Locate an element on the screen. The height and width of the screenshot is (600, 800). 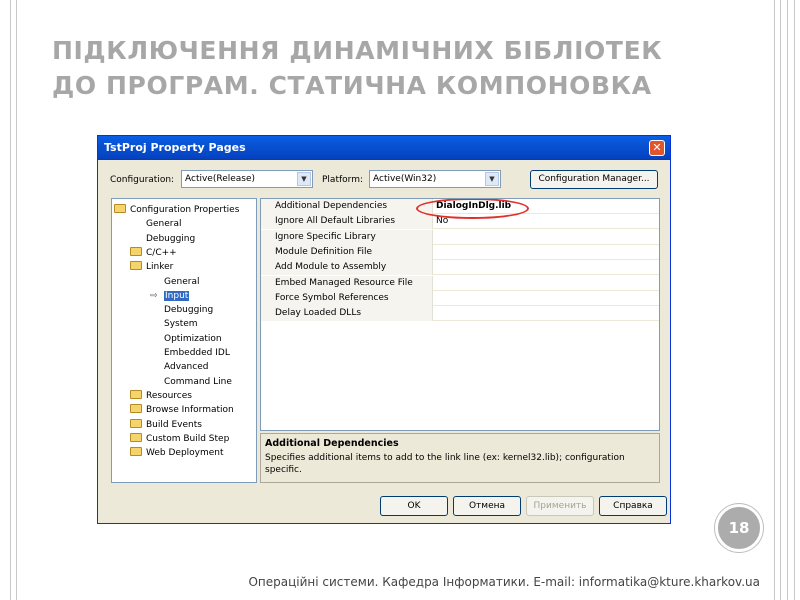
tree-item: Linker is located at coordinates (151, 267).